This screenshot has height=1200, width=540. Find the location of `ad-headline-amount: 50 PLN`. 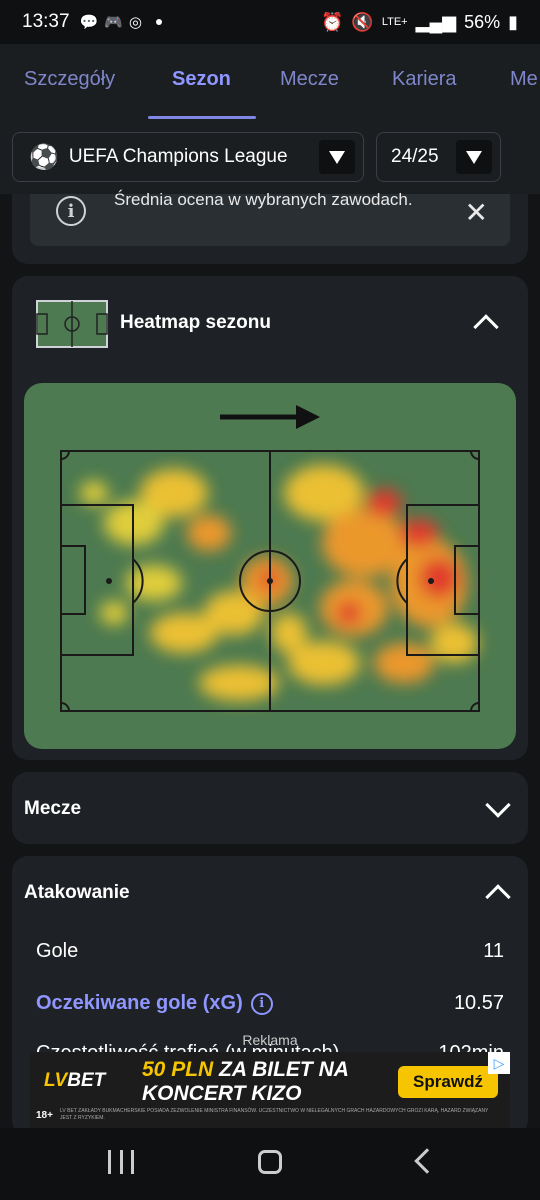

ad-headline-amount: 50 PLN is located at coordinates (178, 1069).